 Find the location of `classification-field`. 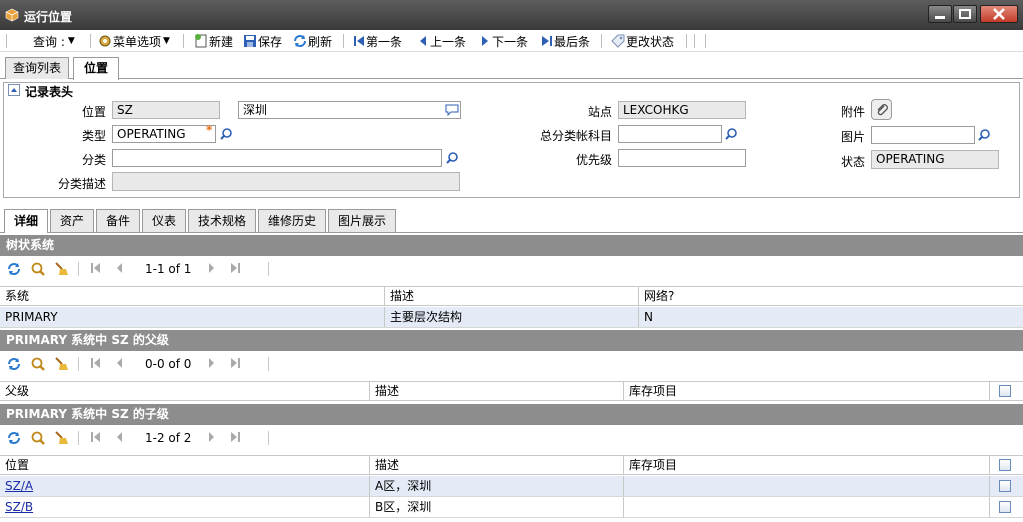

classification-field is located at coordinates (277, 158).